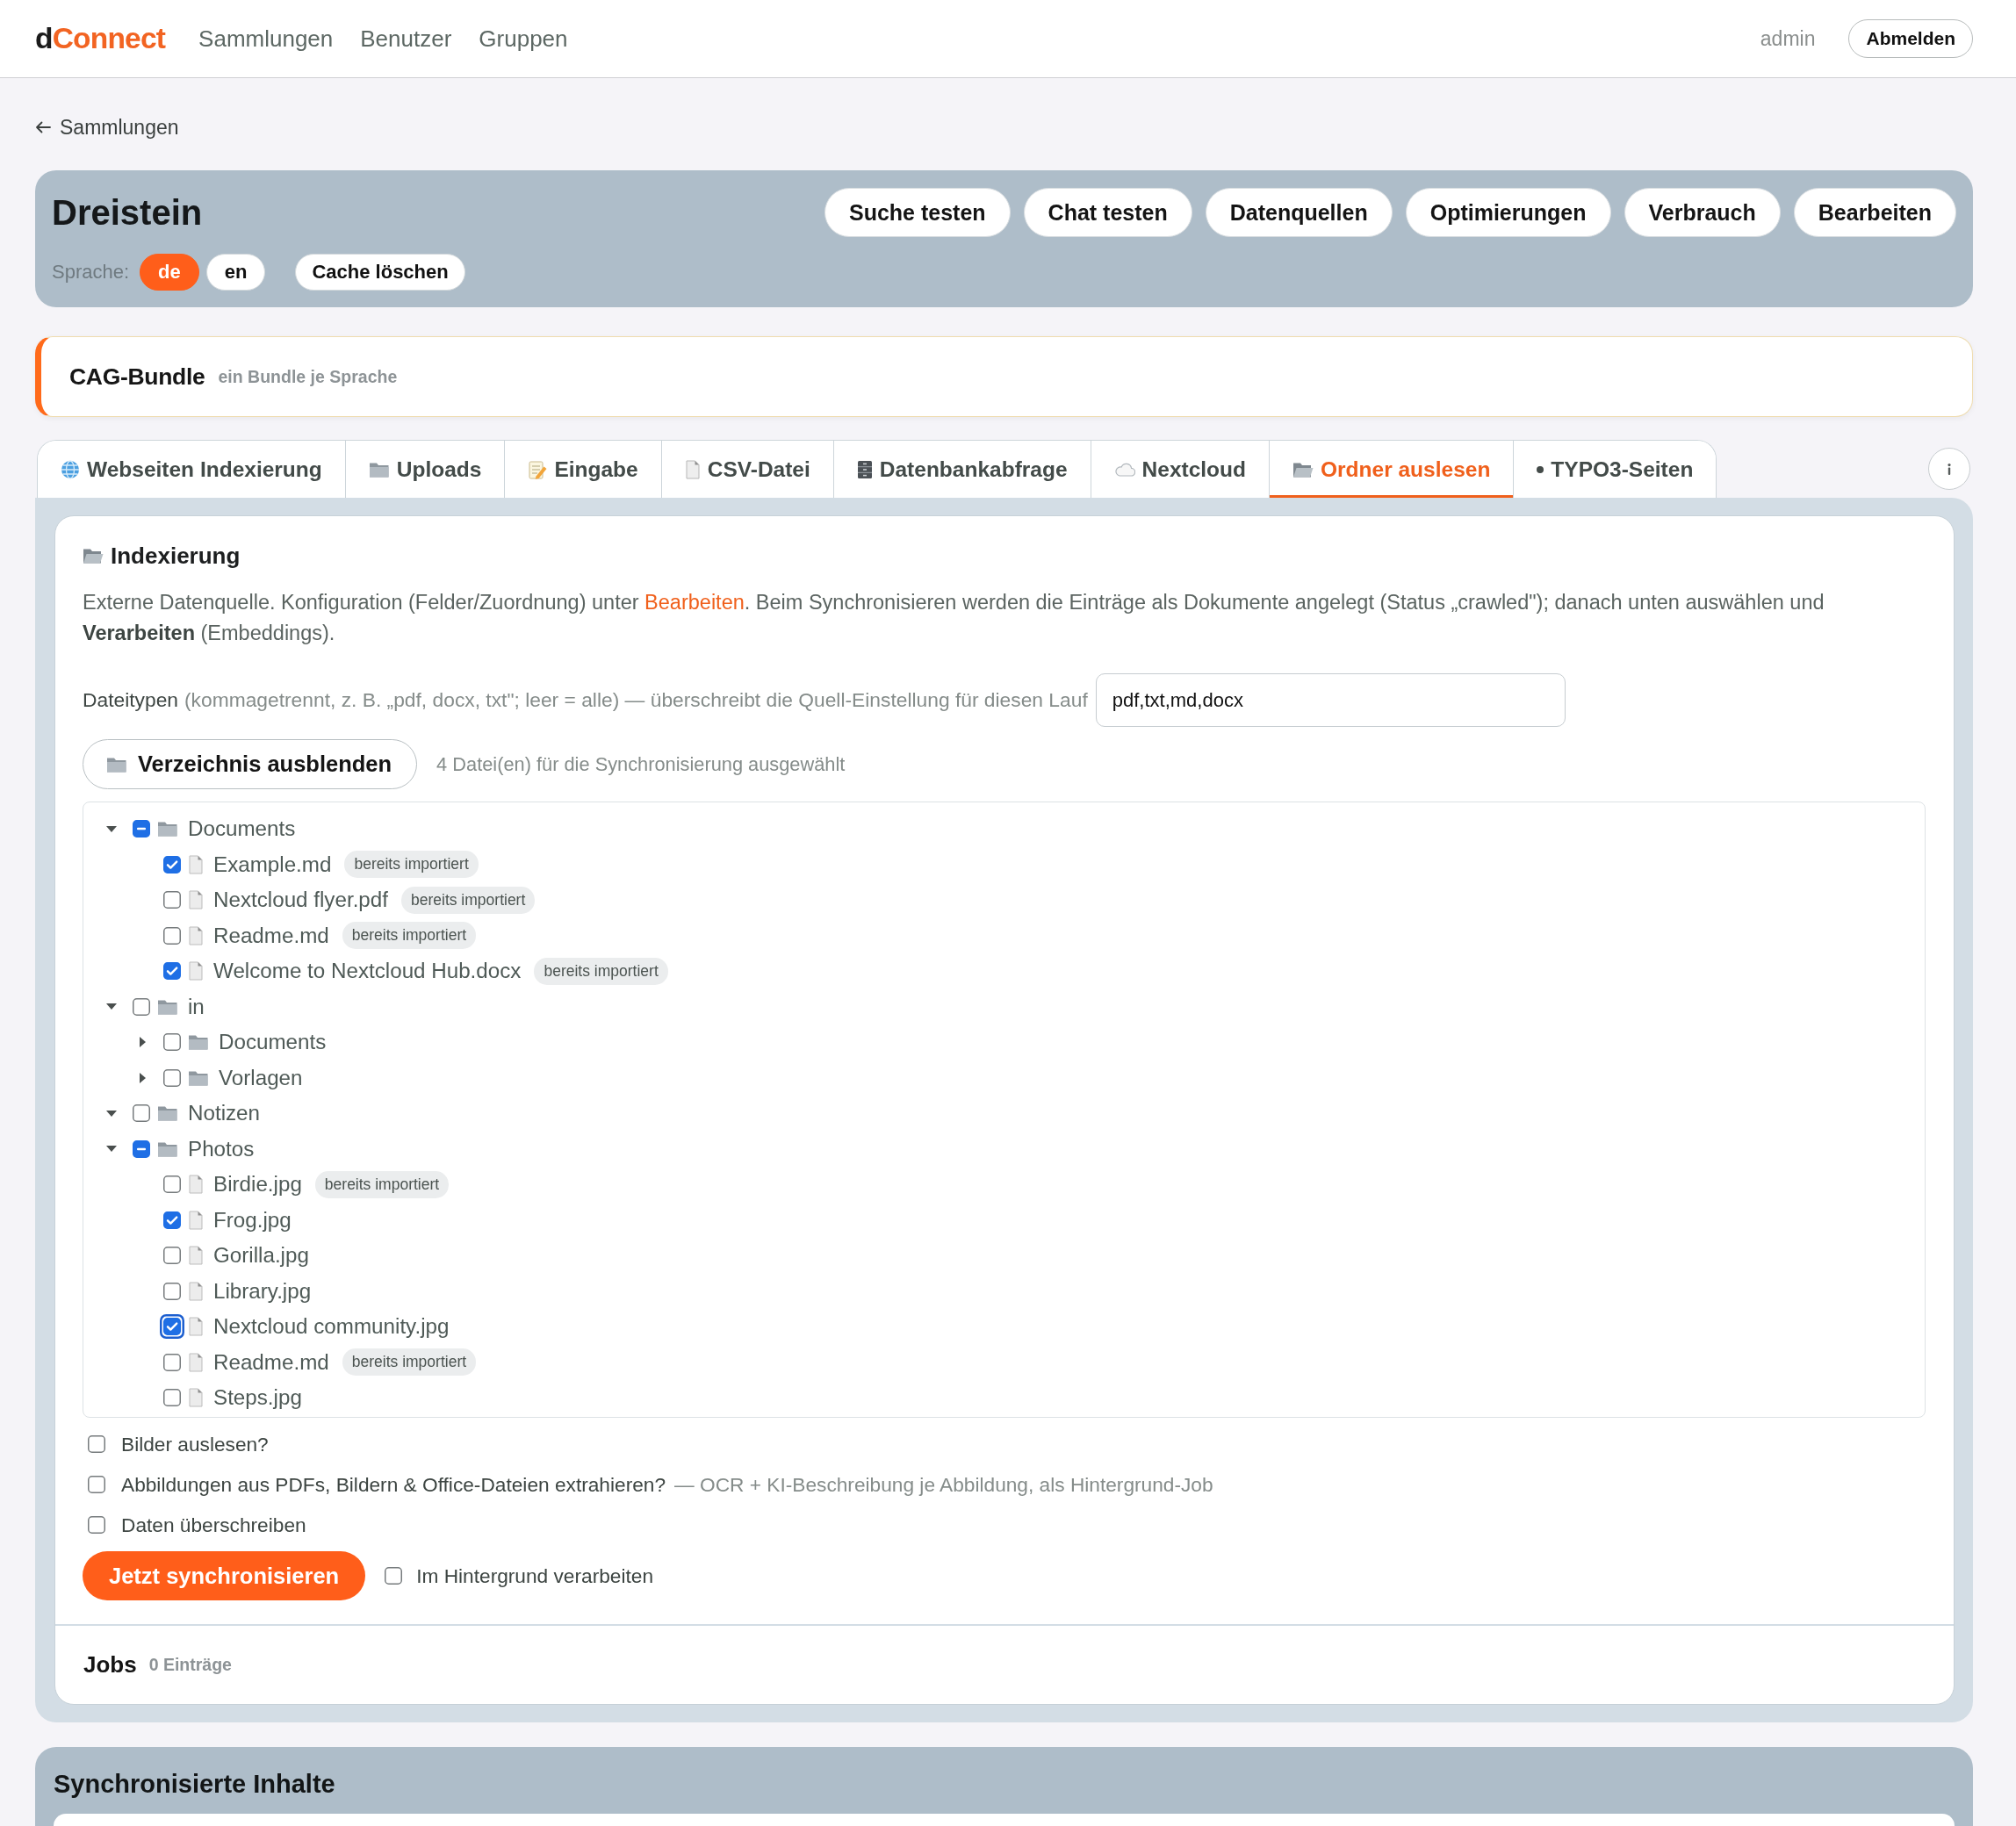 The height and width of the screenshot is (1826, 2016). What do you see at coordinates (257, 1184) in the screenshot?
I see `tree-item-label: Birdie.jpg` at bounding box center [257, 1184].